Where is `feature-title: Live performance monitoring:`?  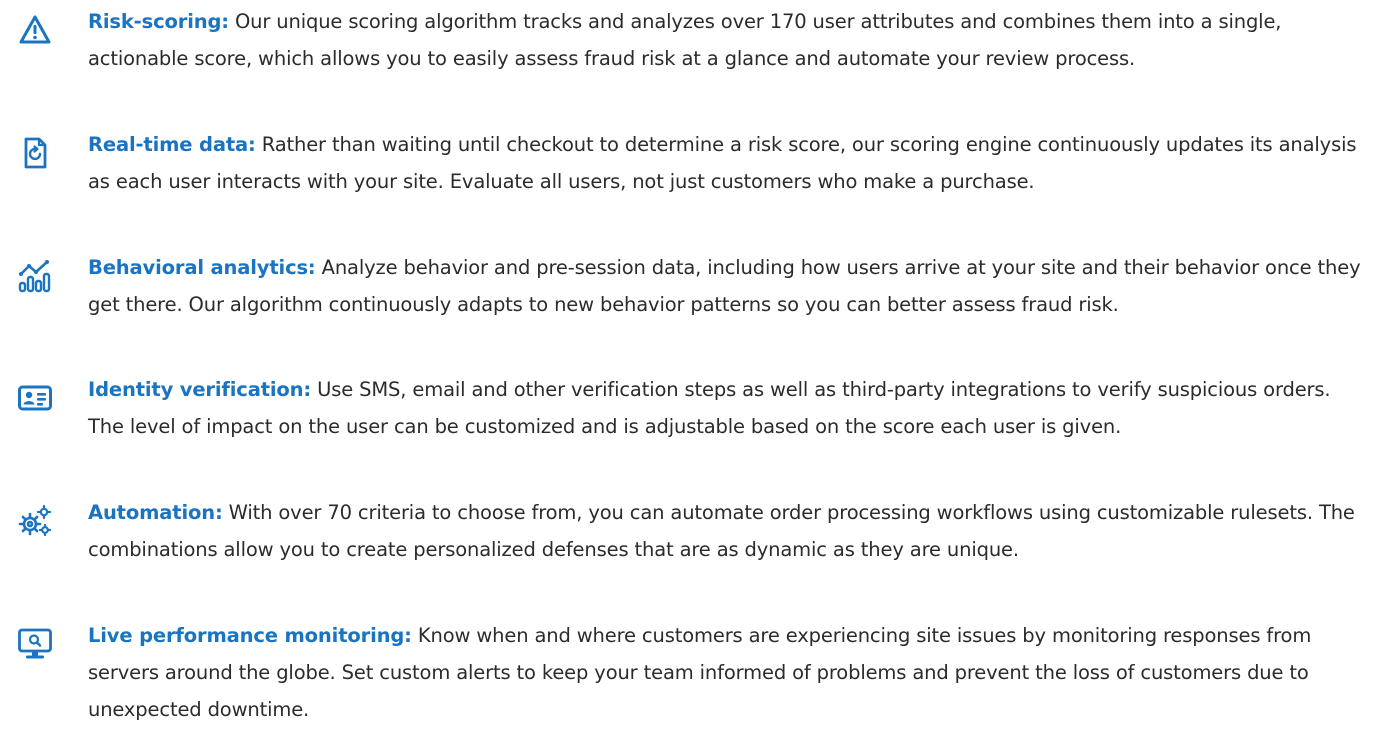 feature-title: Live performance monitoring: is located at coordinates (250, 635).